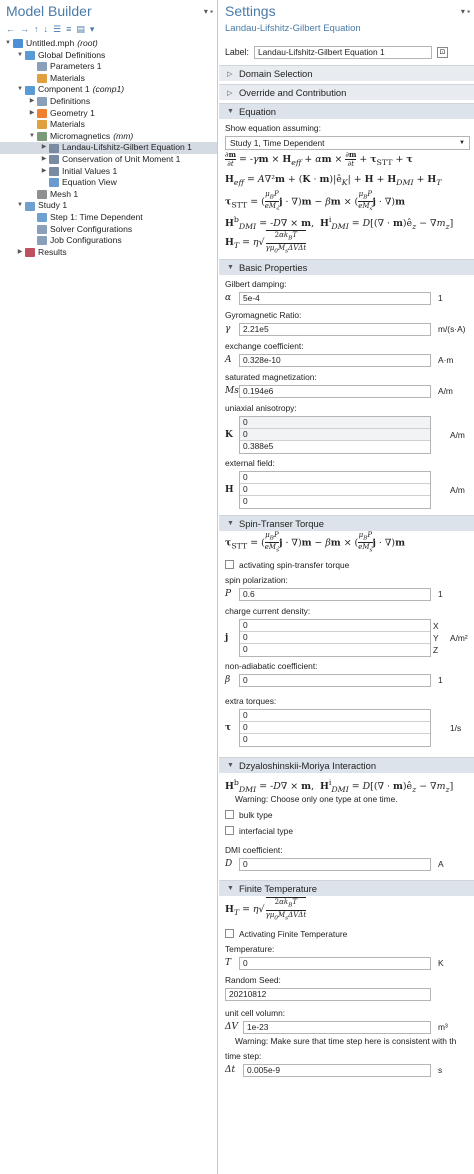 Image resolution: width=474 pixels, height=1174 pixels. I want to click on gyro-input: 2.21e5, so click(335, 329).